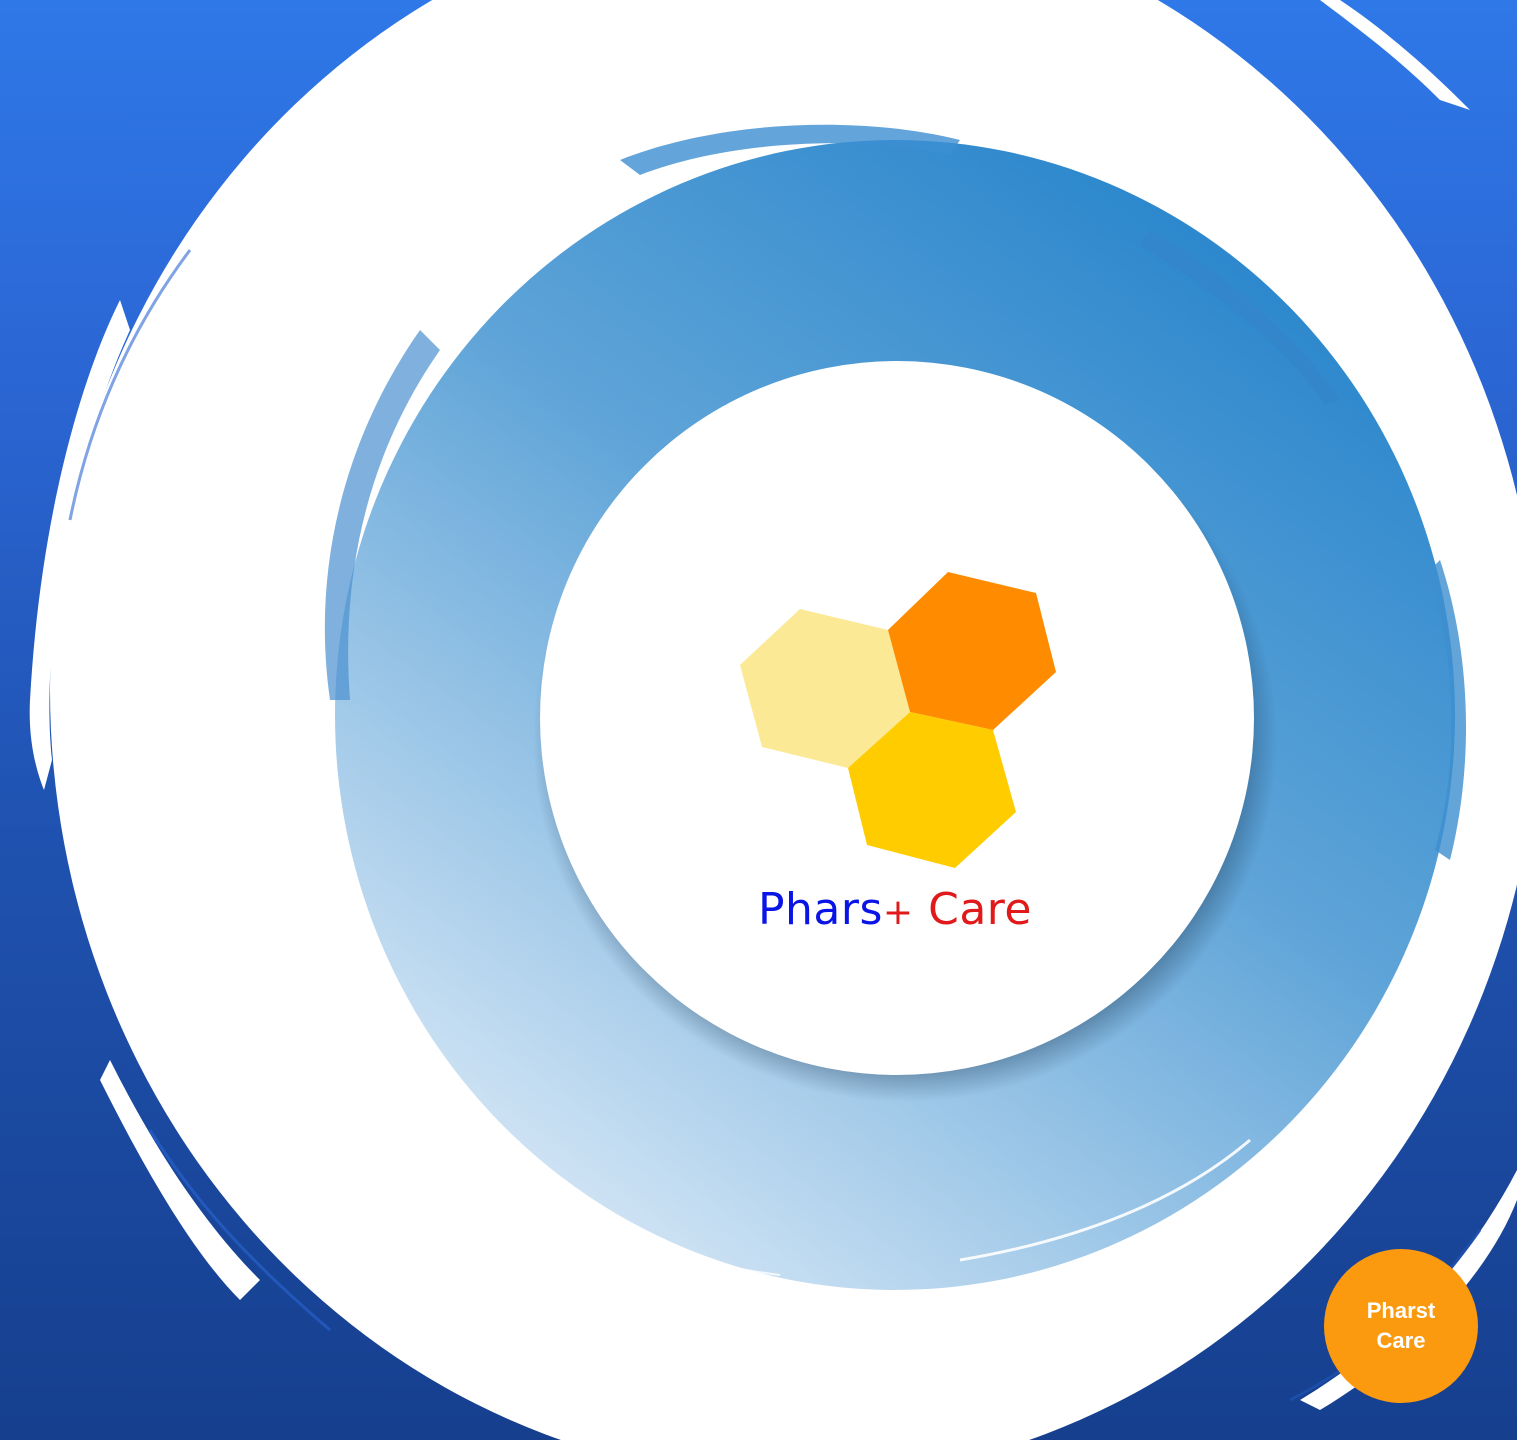 This screenshot has height=1440, width=1517. I want to click on badge-line2: Care, so click(1401, 1340).